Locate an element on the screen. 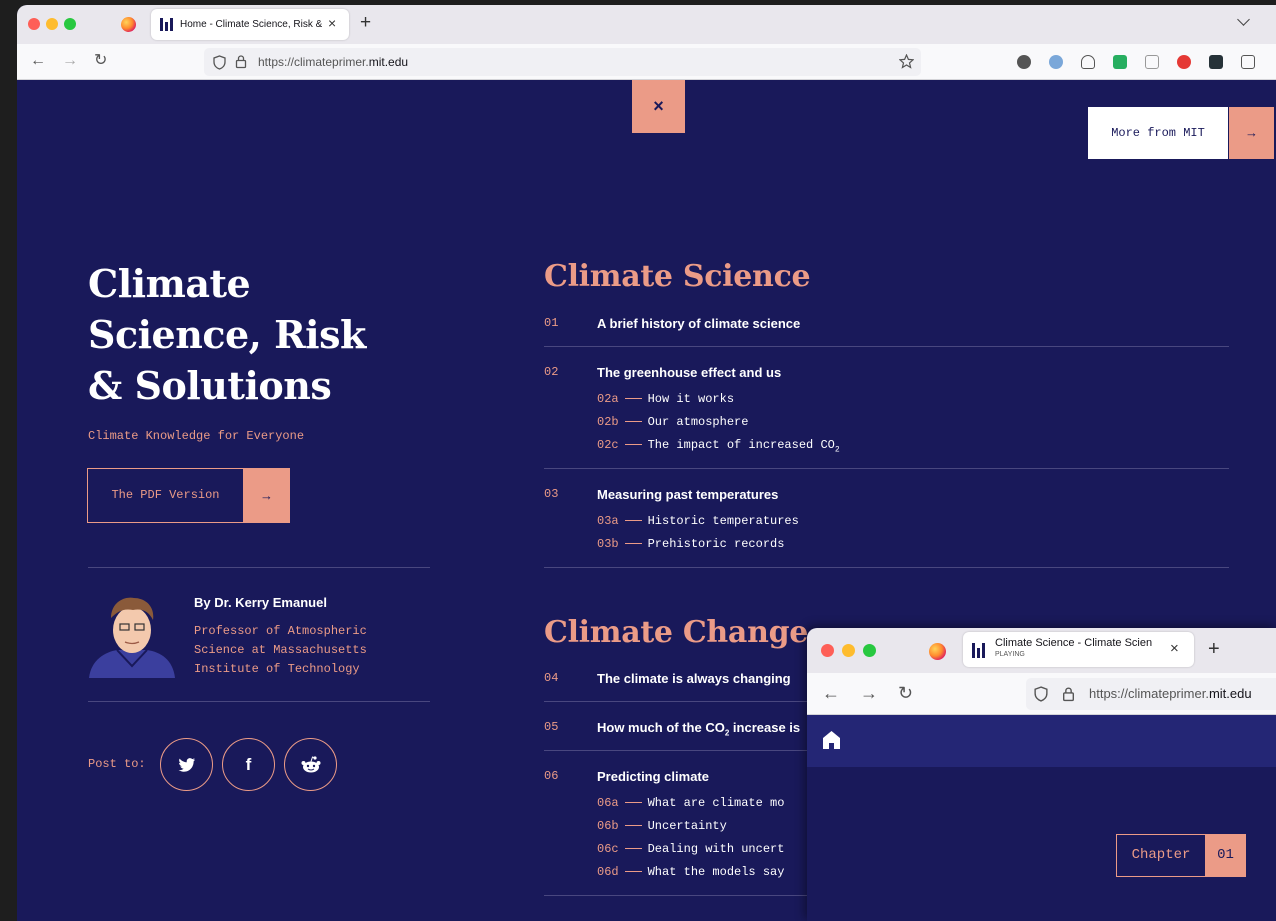 This screenshot has width=1276, height=921. subchapter-text: The impact of increased CO is located at coordinates (741, 445).